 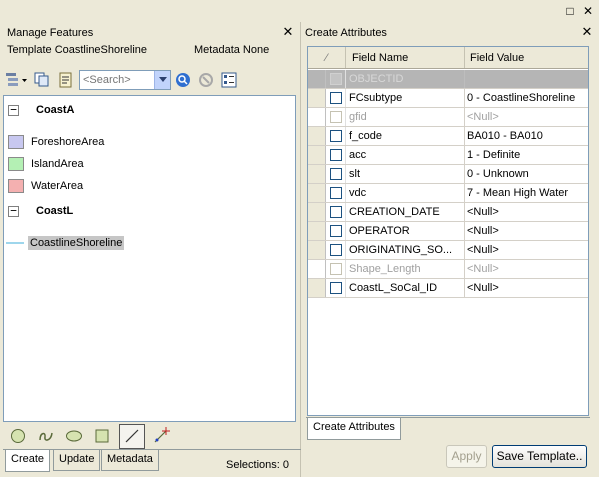 I want to click on field-name: gfid, so click(x=405, y=117).